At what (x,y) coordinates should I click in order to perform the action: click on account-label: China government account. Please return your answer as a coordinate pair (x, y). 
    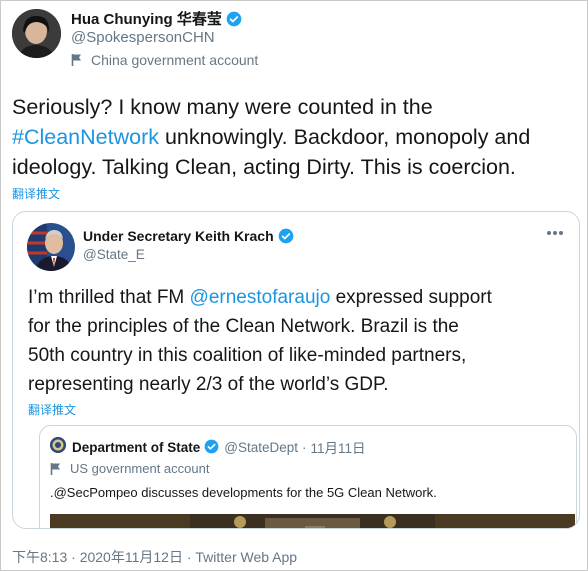
    Looking at the image, I should click on (164, 60).